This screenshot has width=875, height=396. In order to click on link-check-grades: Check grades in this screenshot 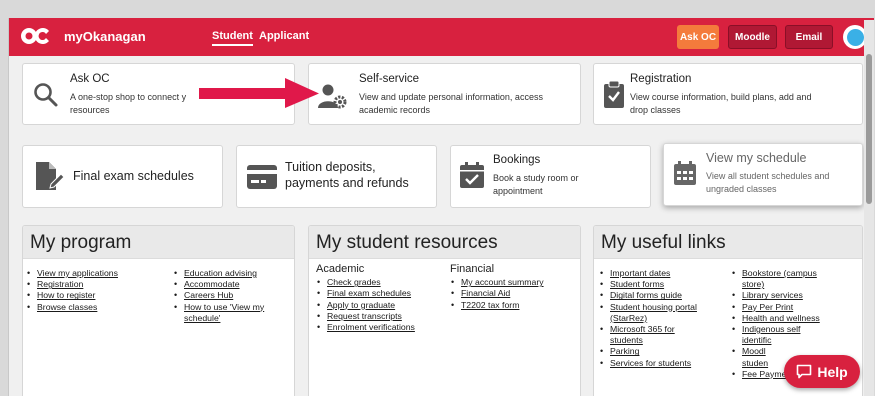, I will do `click(354, 282)`.